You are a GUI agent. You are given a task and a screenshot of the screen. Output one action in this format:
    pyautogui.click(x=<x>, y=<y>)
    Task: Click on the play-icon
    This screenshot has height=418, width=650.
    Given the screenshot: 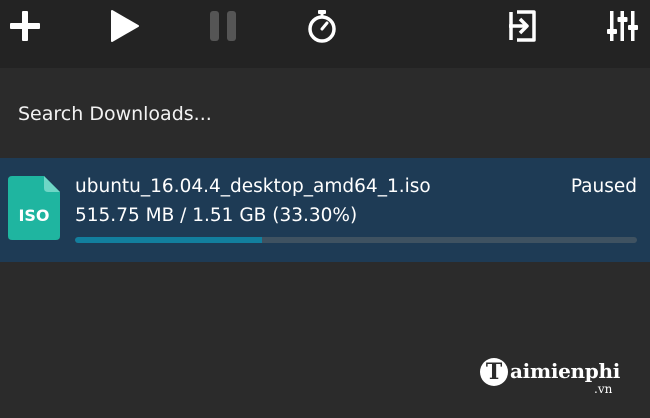 What is the action you would take?
    pyautogui.click(x=125, y=26)
    